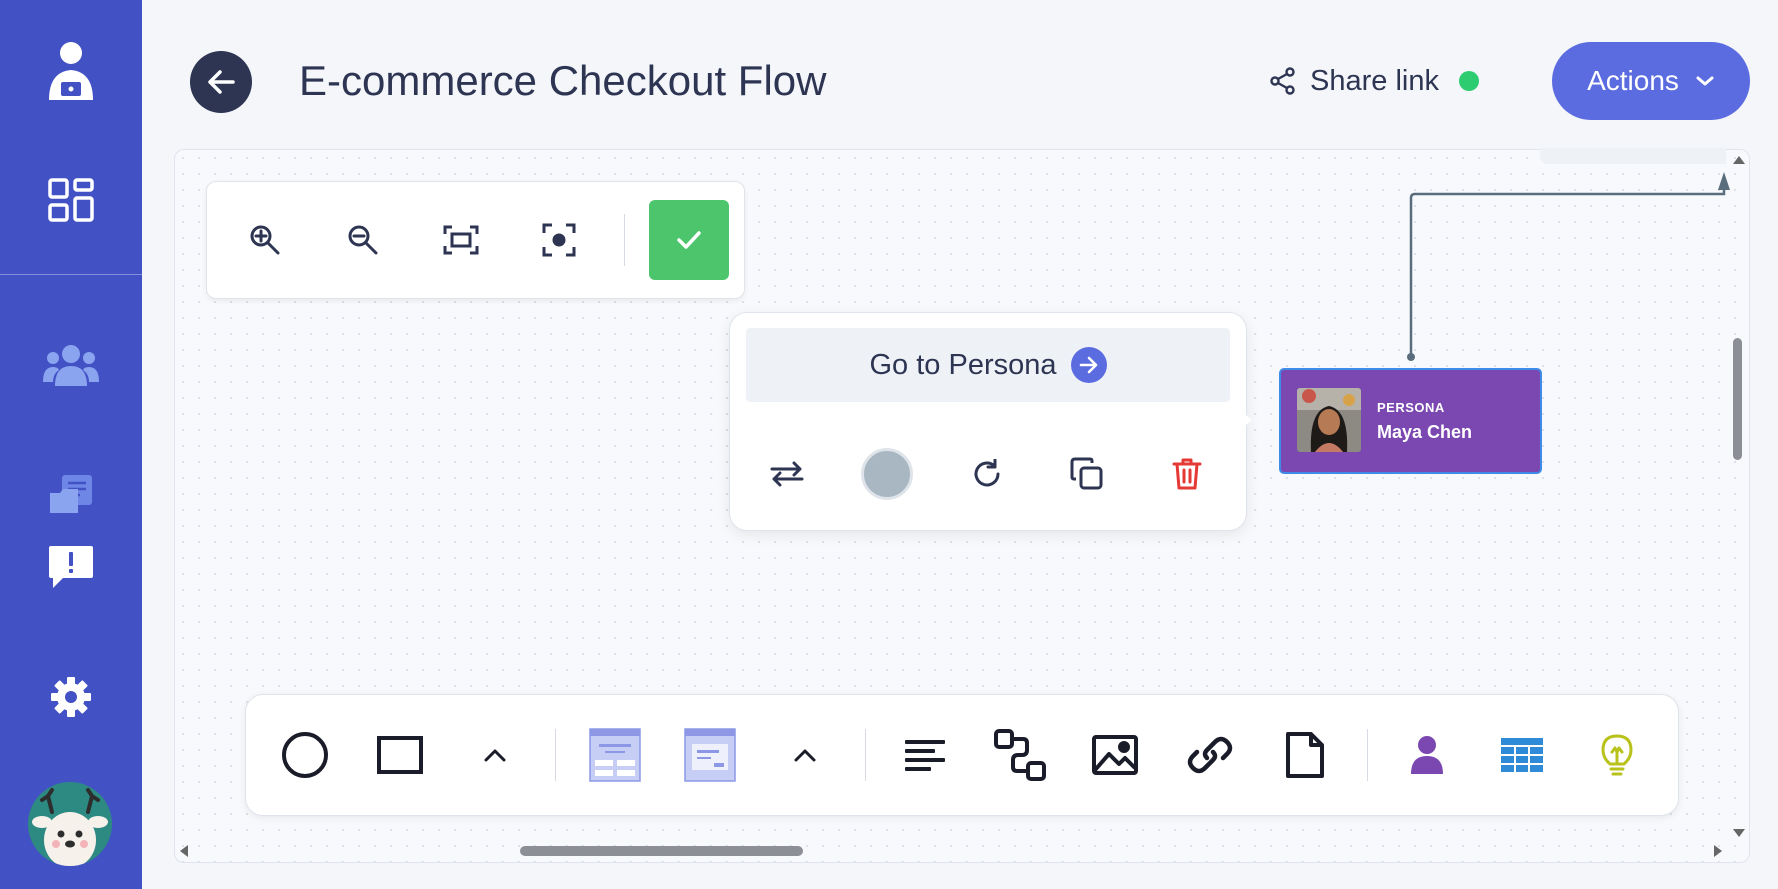  What do you see at coordinates (1329, 420) in the screenshot?
I see `persona-photo` at bounding box center [1329, 420].